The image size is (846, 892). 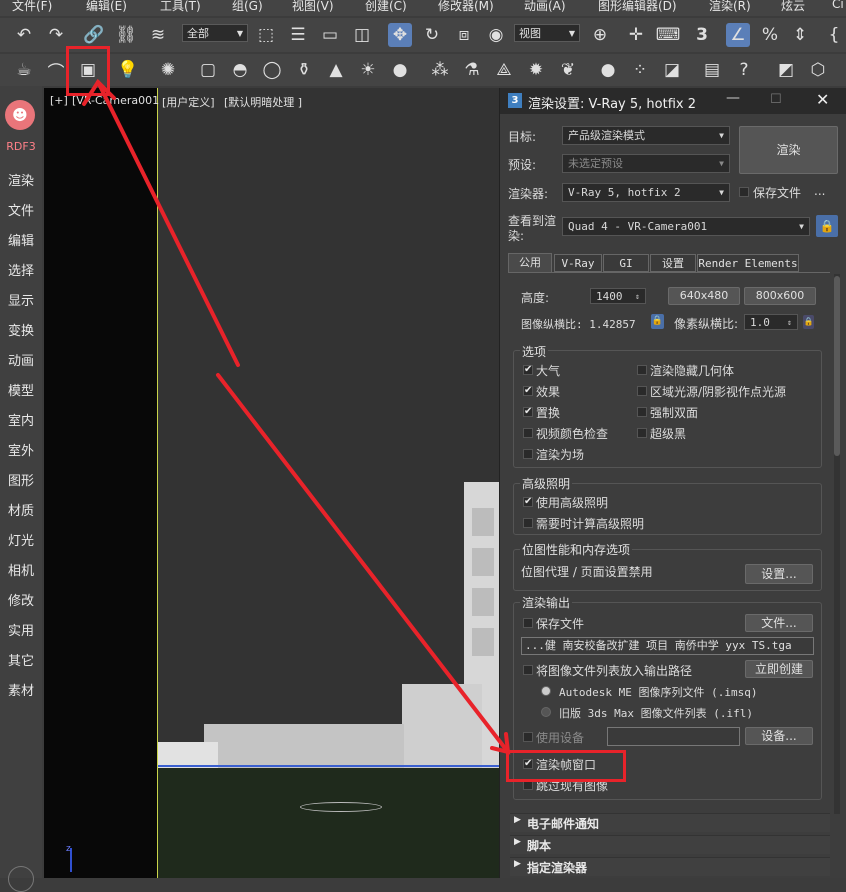 I want to click on annotation-arrowhead-up, so click(x=99, y=92).